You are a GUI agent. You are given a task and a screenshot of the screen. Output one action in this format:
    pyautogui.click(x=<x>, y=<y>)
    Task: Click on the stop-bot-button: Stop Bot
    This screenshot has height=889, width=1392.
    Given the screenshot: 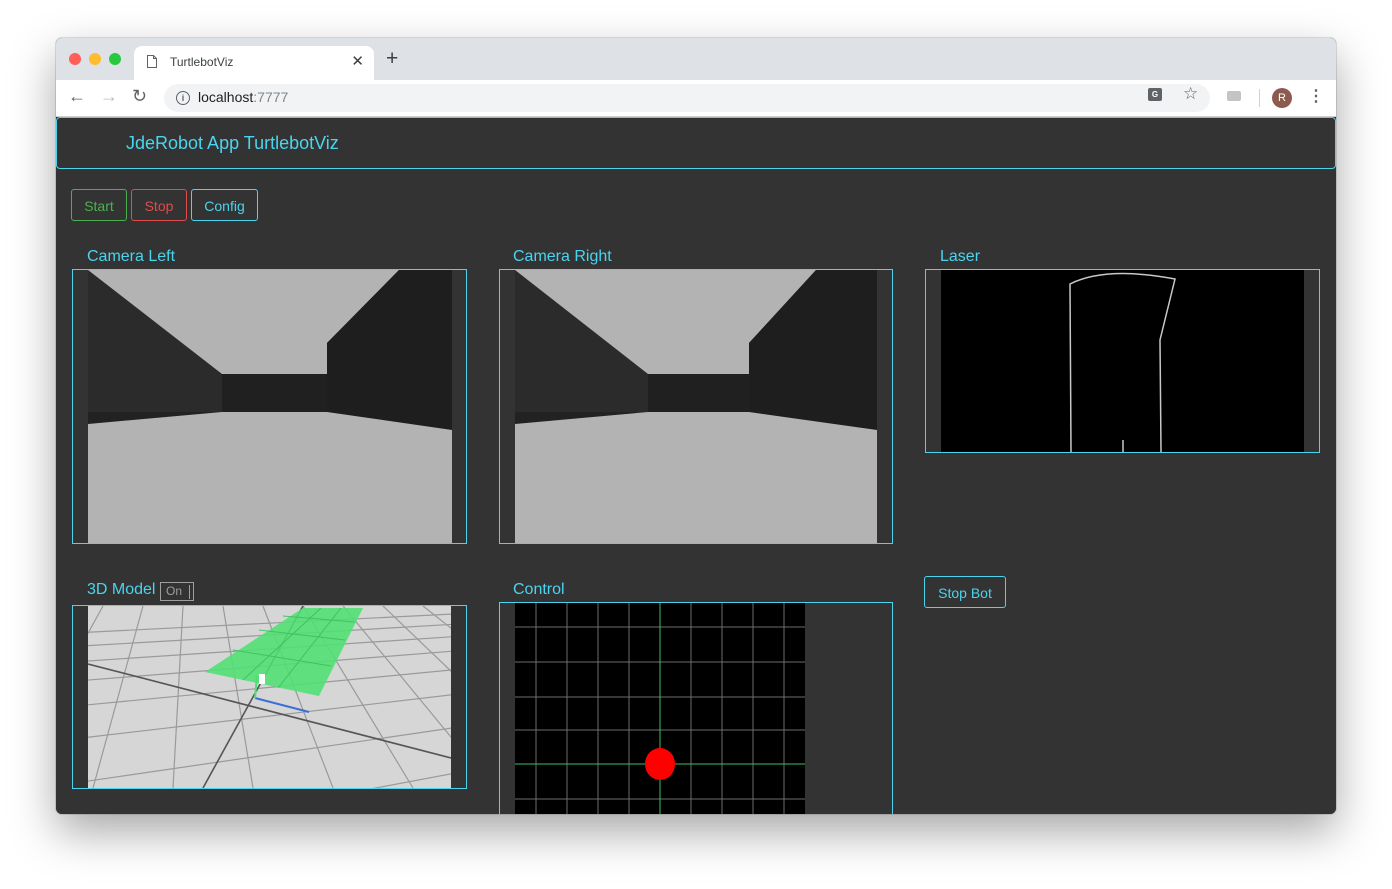 What is the action you would take?
    pyautogui.click(x=965, y=592)
    